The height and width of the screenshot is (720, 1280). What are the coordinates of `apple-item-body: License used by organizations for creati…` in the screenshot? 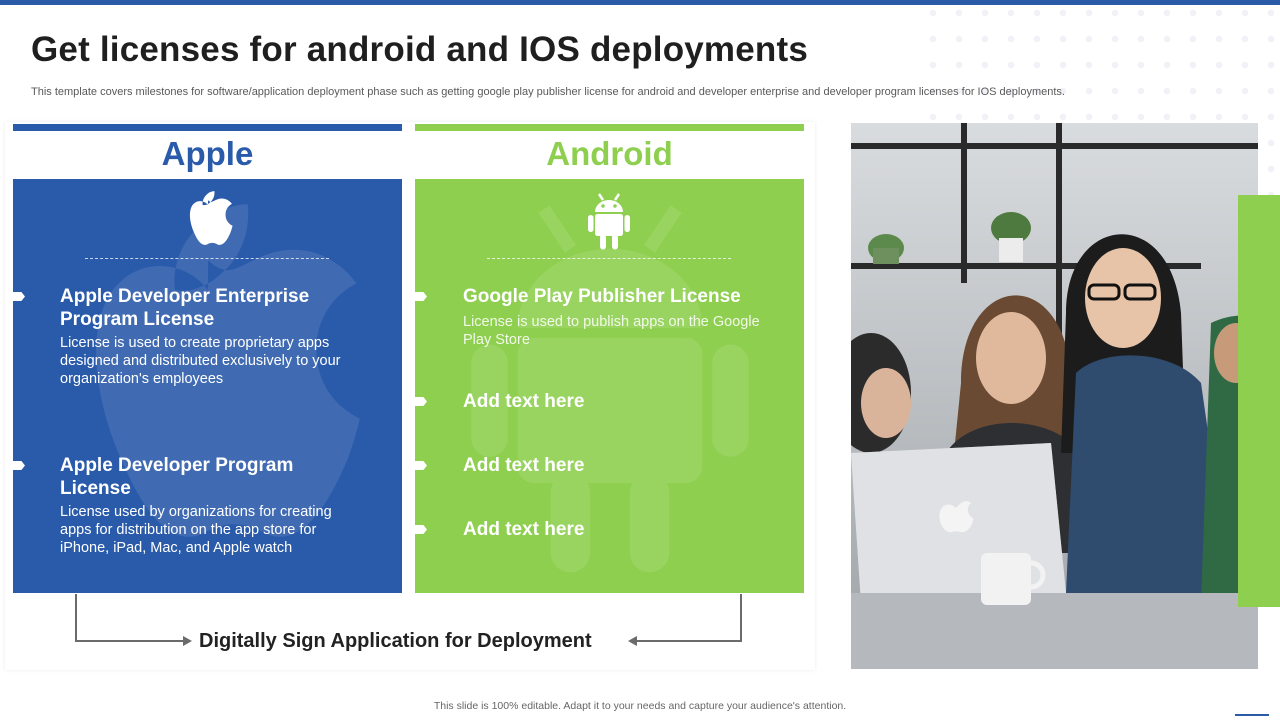 It's located at (196, 530).